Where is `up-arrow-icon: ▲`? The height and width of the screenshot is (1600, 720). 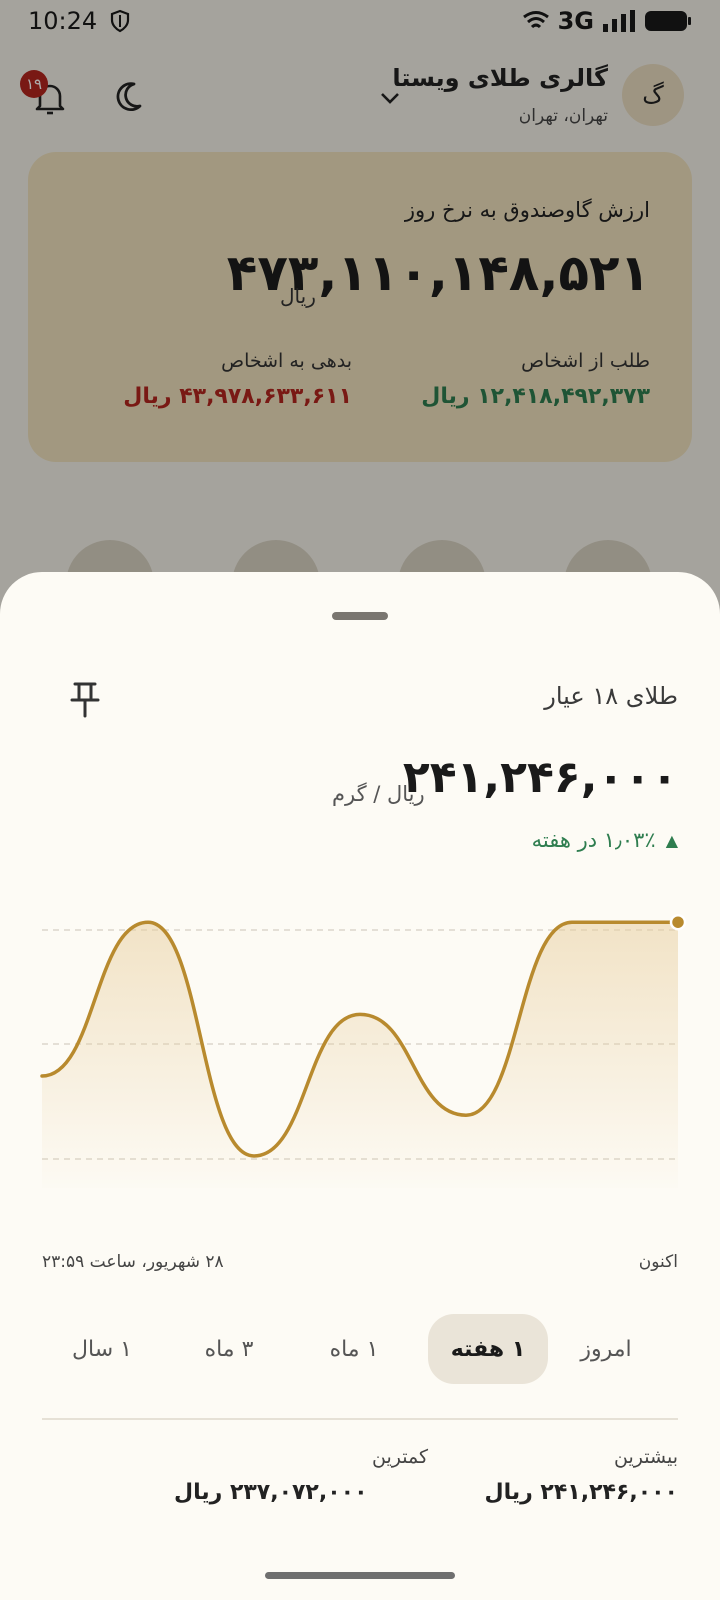 up-arrow-icon: ▲ is located at coordinates (671, 840).